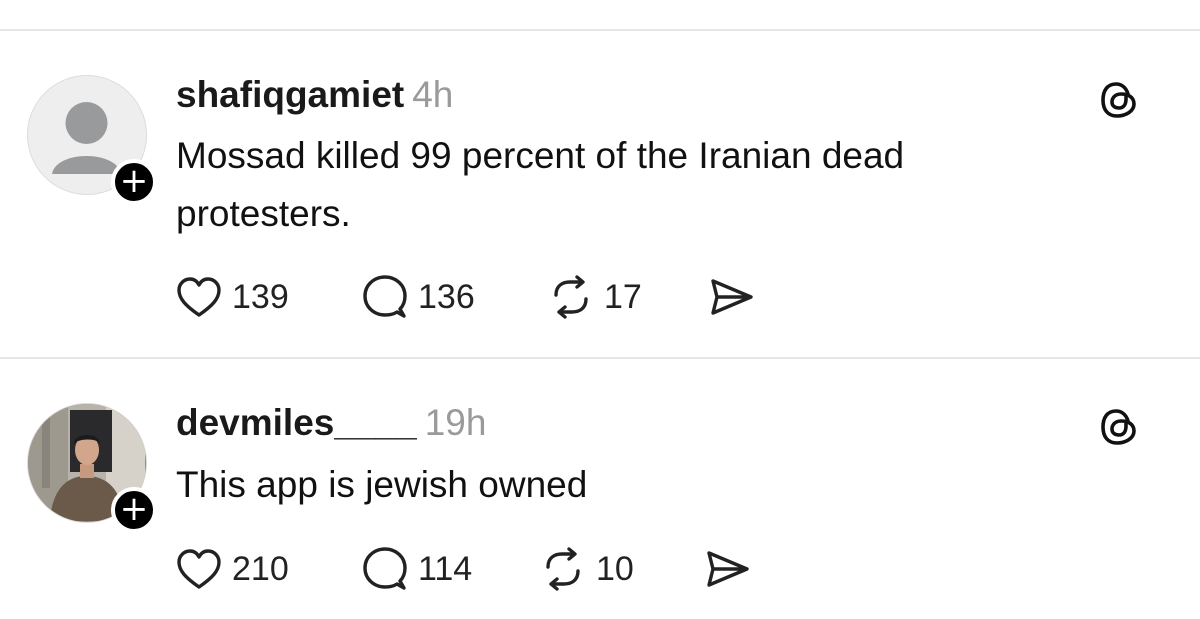 The image size is (1200, 619). I want to click on post-2-avatar-wrap: +, so click(92, 468).